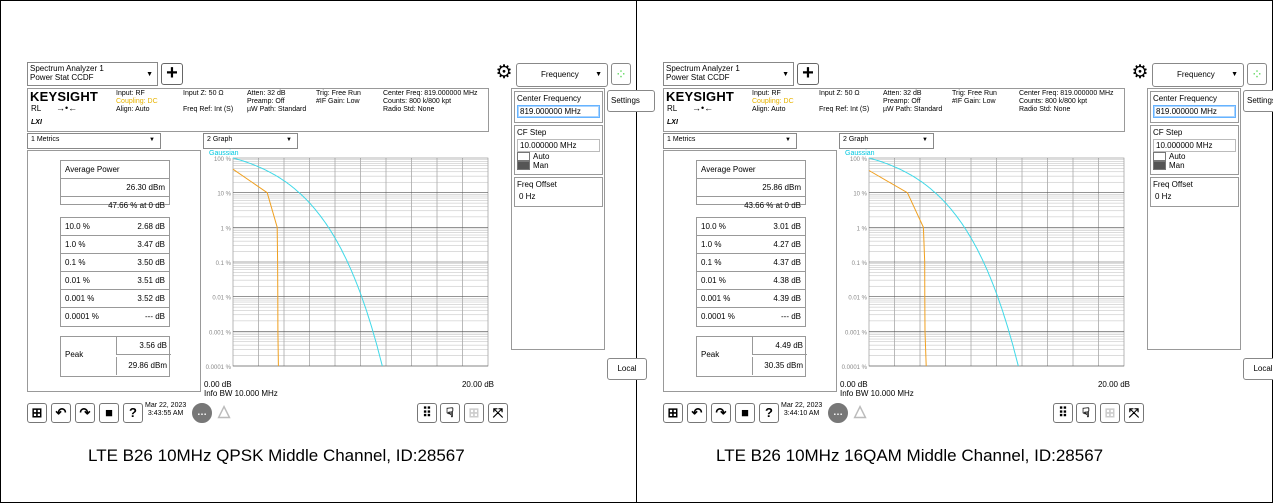 The image size is (1273, 503). I want to click on coupling-label: Coupling: DC, so click(773, 101).